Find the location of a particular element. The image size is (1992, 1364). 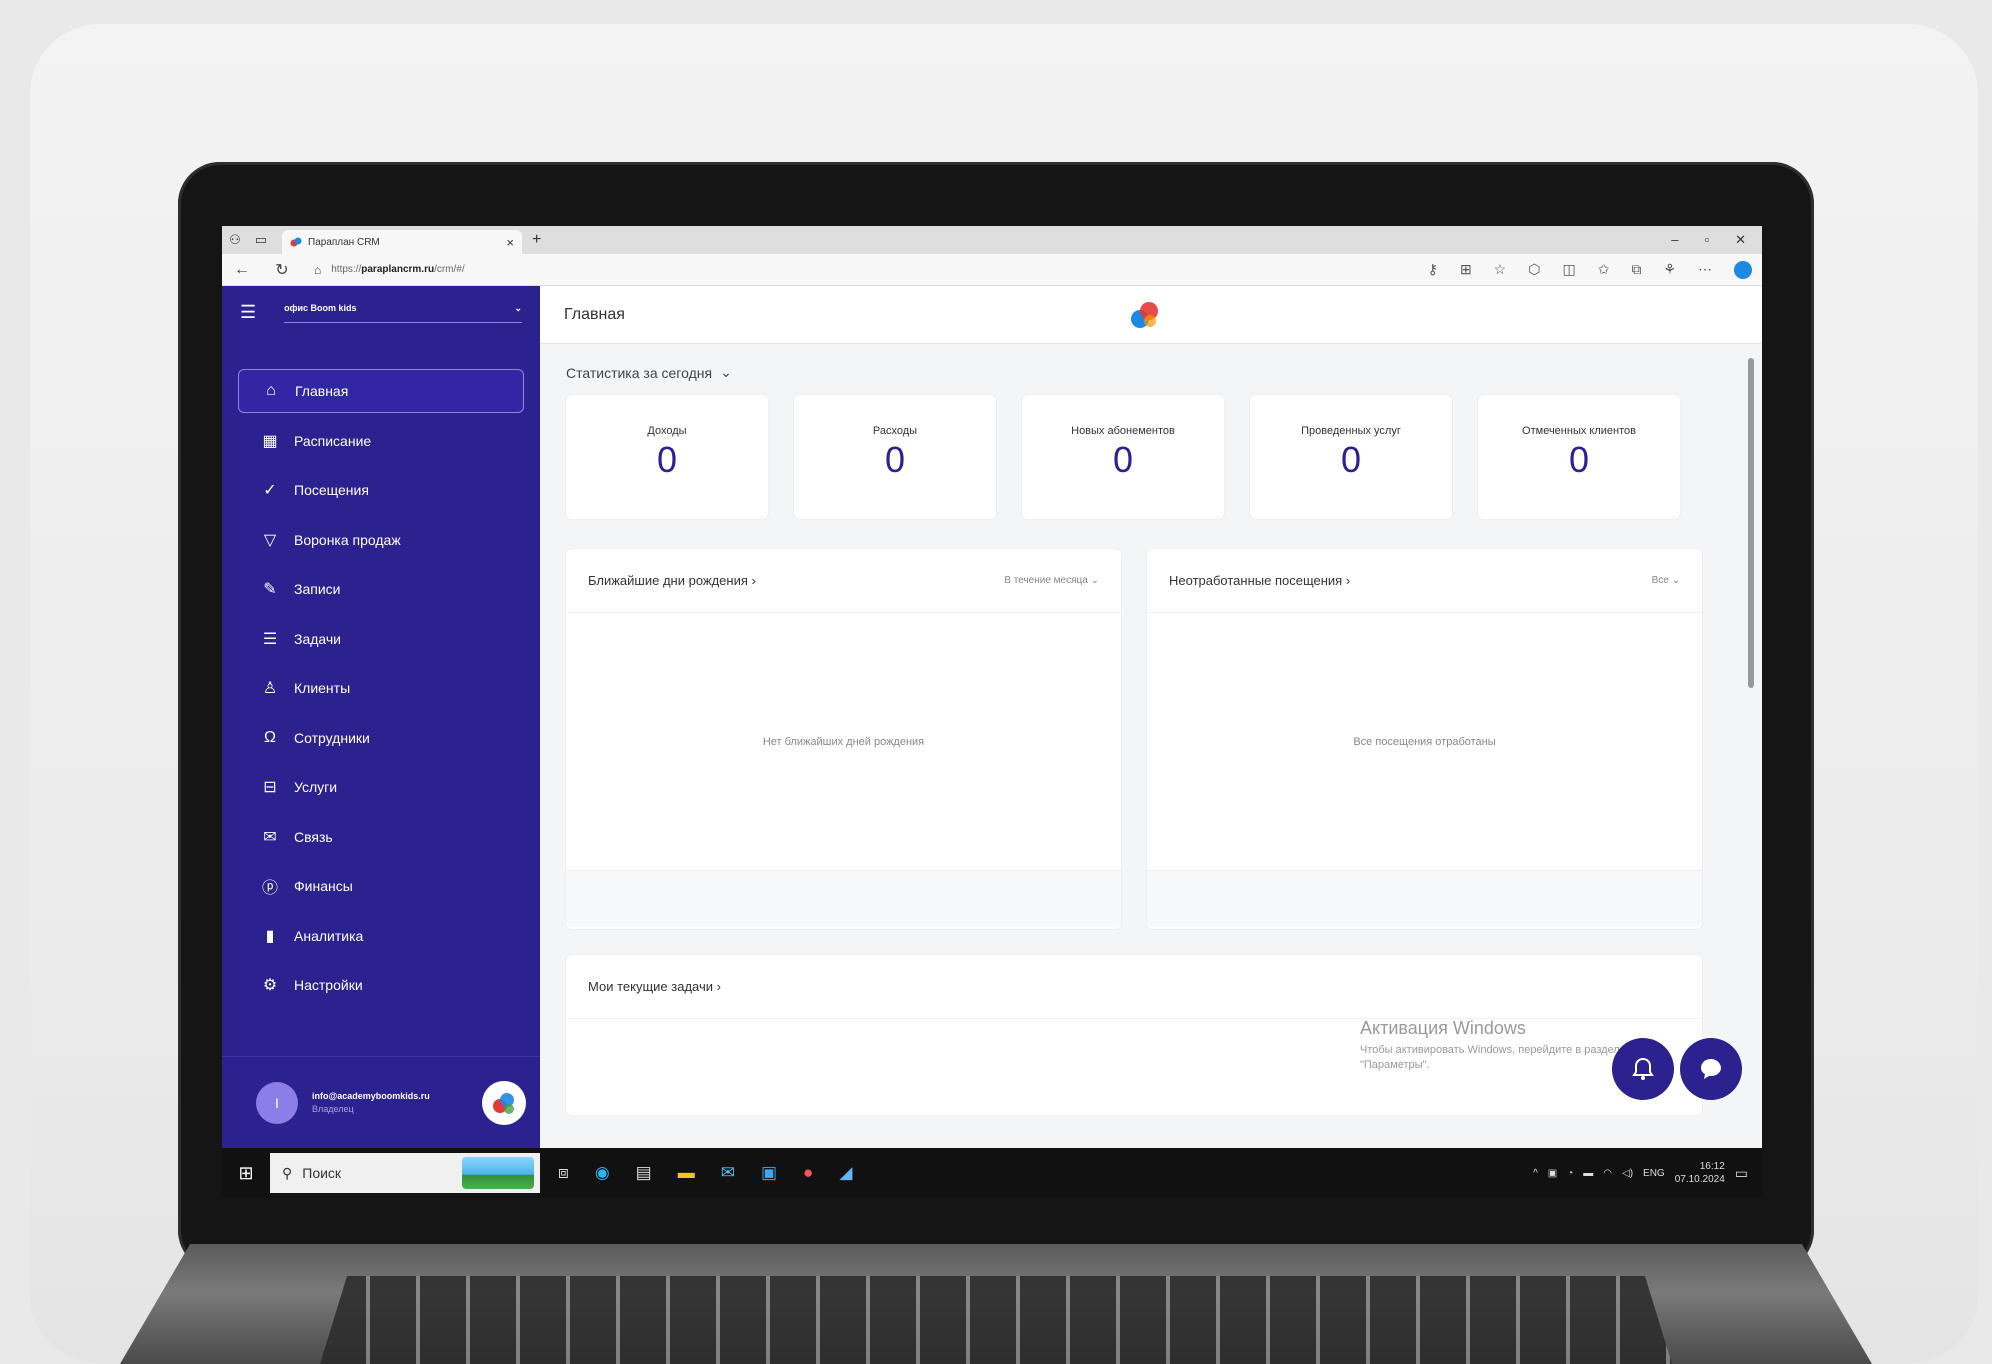

sidebar-item: ✎ Записи is located at coordinates (381, 589).